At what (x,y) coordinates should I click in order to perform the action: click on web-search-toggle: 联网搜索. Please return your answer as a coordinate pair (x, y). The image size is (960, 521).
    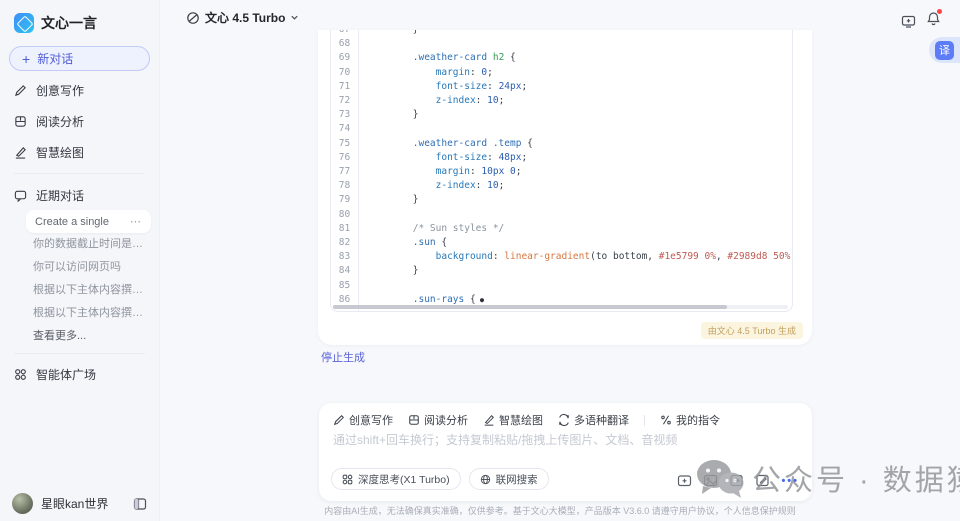
    Looking at the image, I should click on (508, 479).